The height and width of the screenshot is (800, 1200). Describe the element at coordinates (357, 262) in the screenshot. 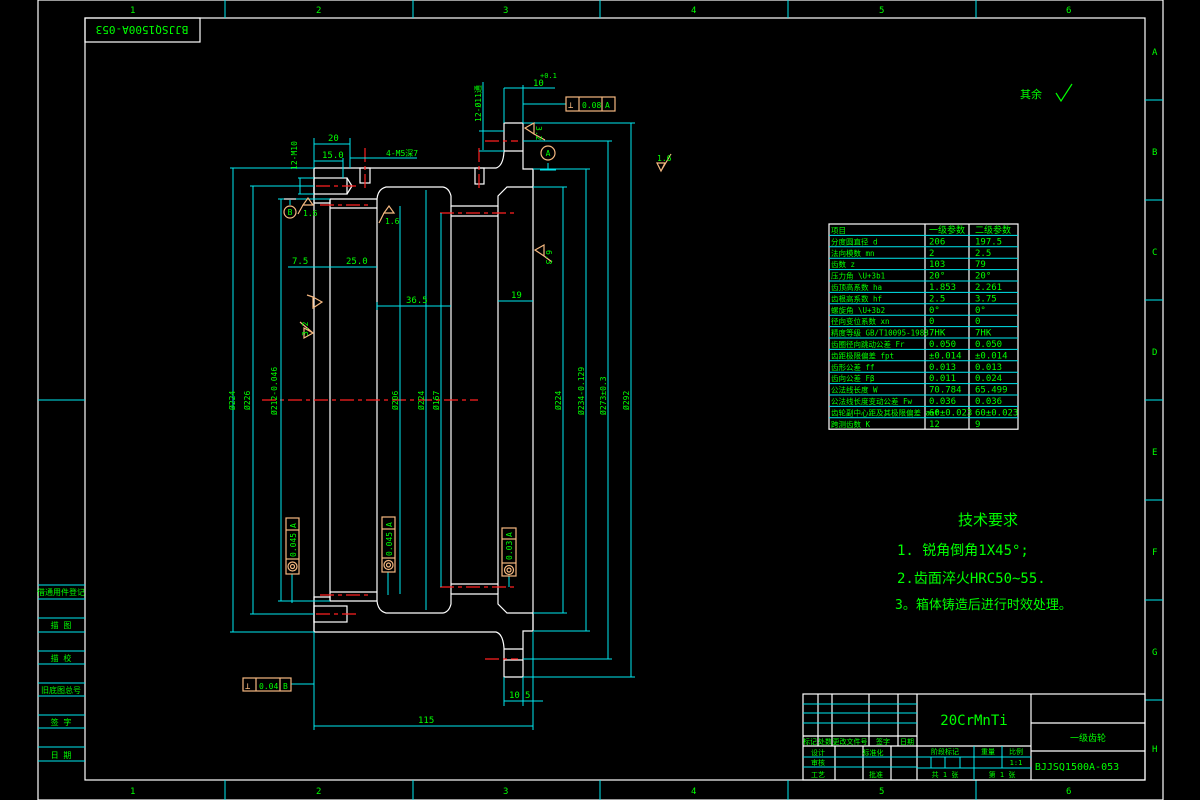

I see `dim-25: 25.0` at that location.